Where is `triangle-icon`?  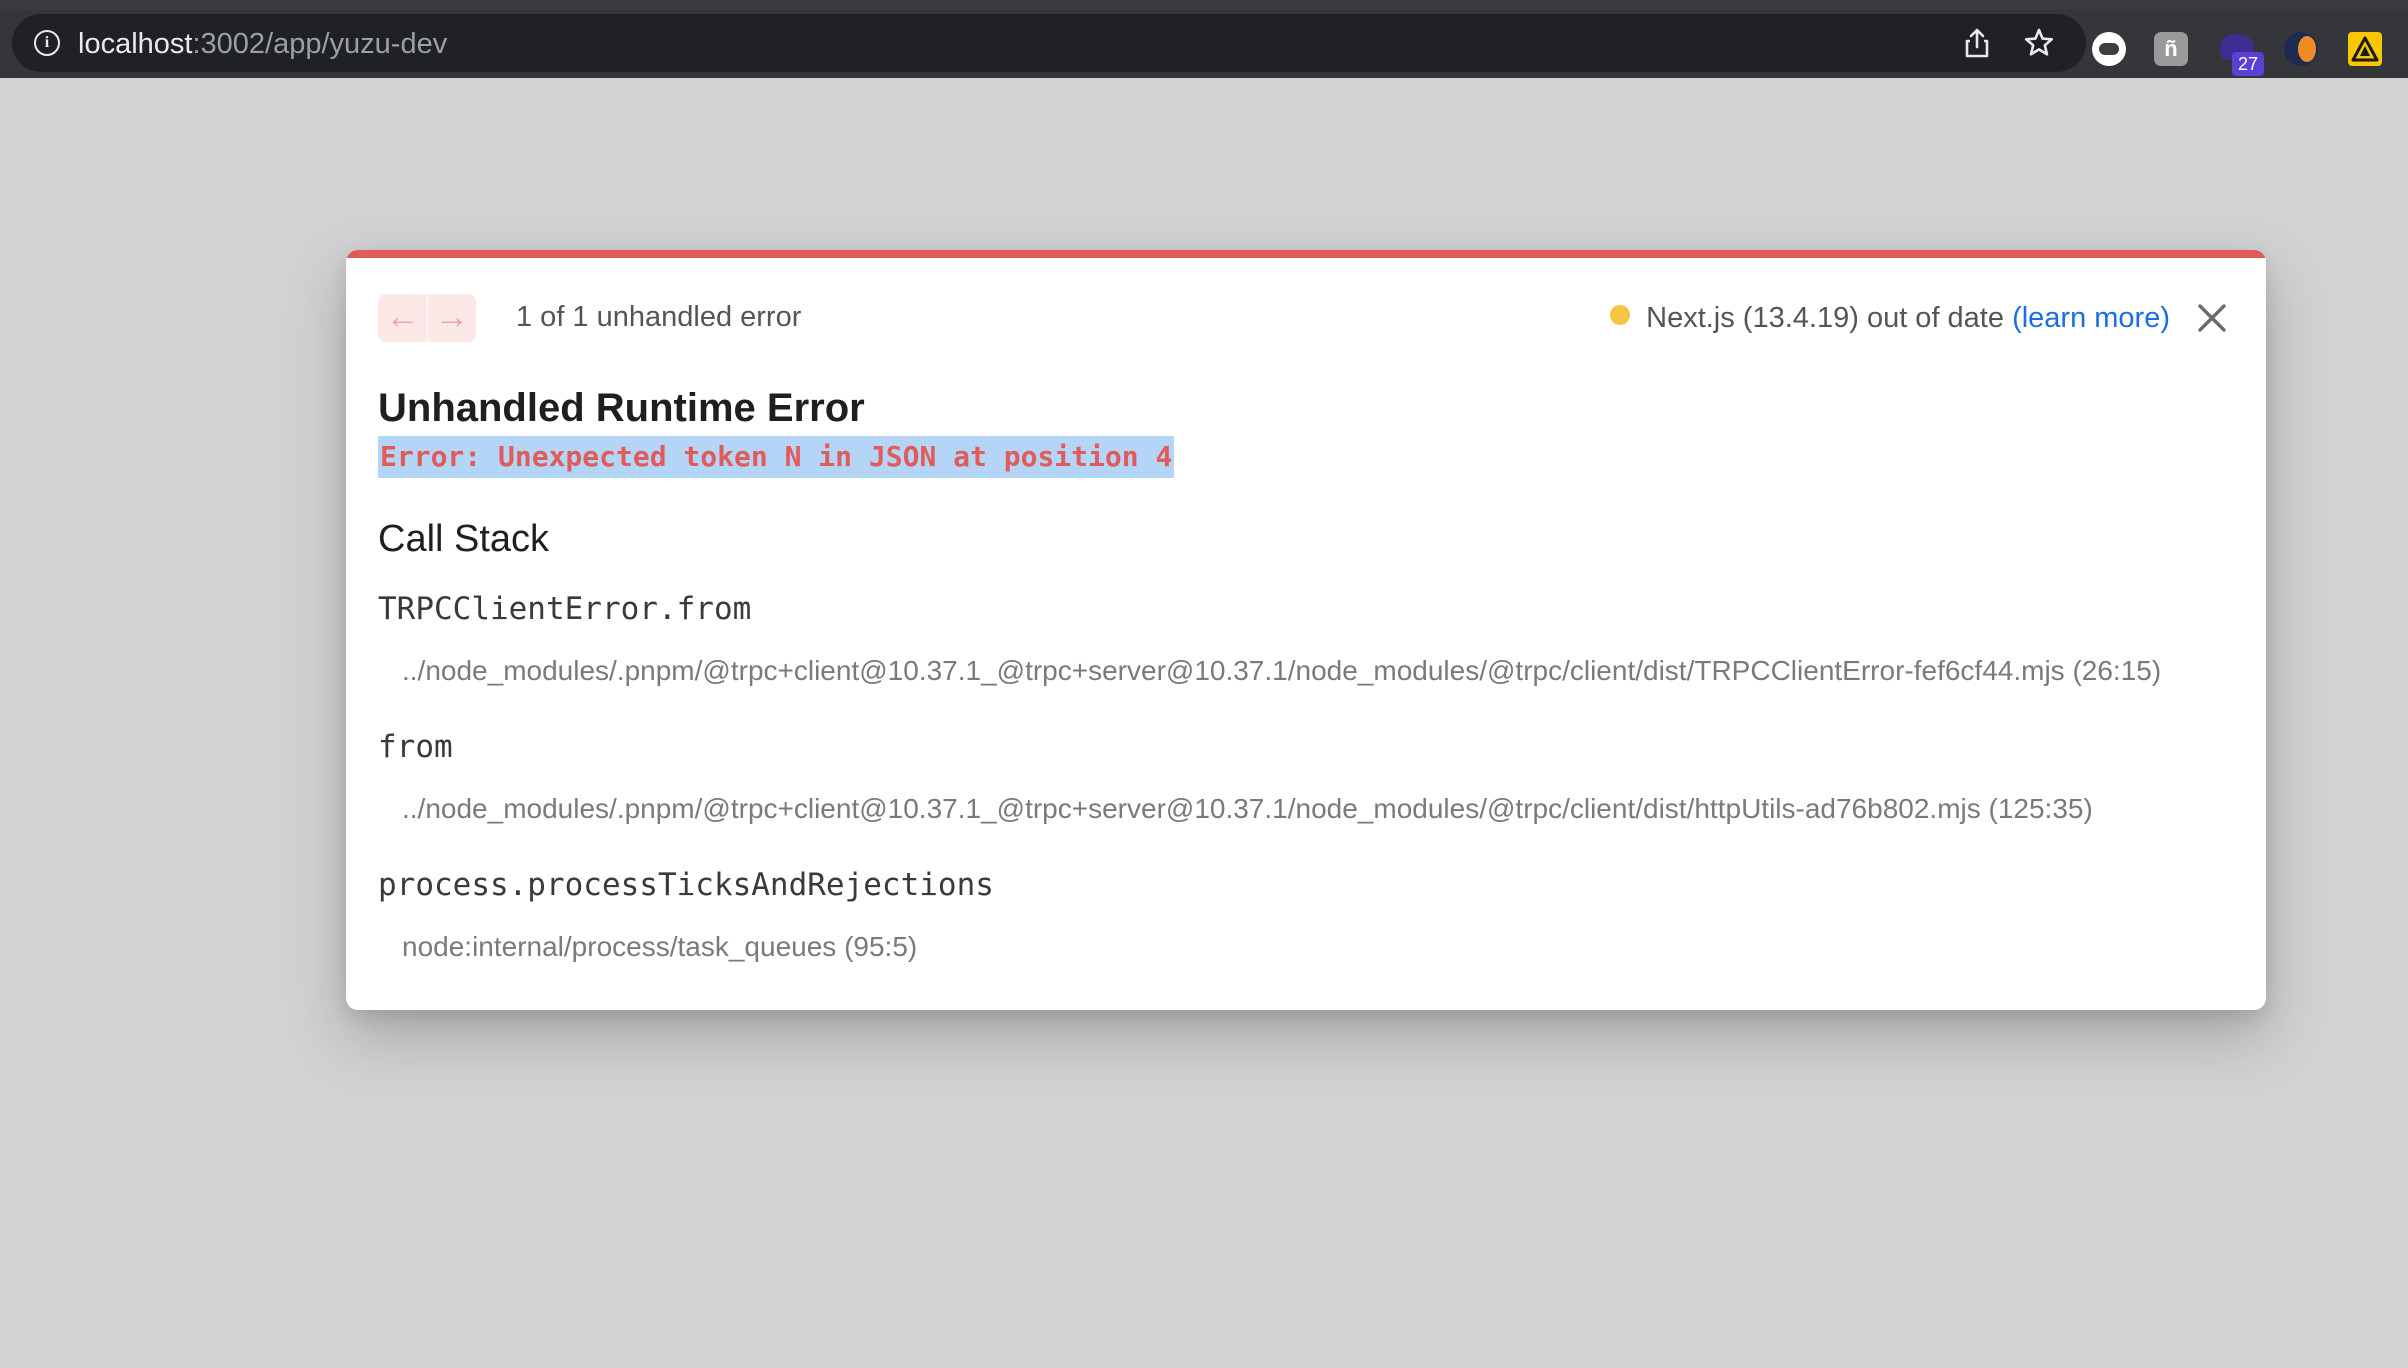
triangle-icon is located at coordinates (2365, 49).